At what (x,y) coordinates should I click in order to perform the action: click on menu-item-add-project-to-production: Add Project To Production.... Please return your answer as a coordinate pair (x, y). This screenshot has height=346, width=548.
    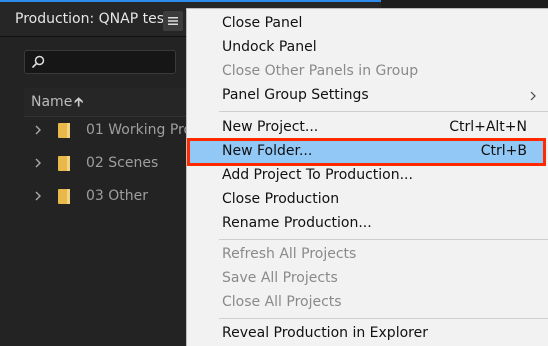
    Looking at the image, I should click on (367, 176).